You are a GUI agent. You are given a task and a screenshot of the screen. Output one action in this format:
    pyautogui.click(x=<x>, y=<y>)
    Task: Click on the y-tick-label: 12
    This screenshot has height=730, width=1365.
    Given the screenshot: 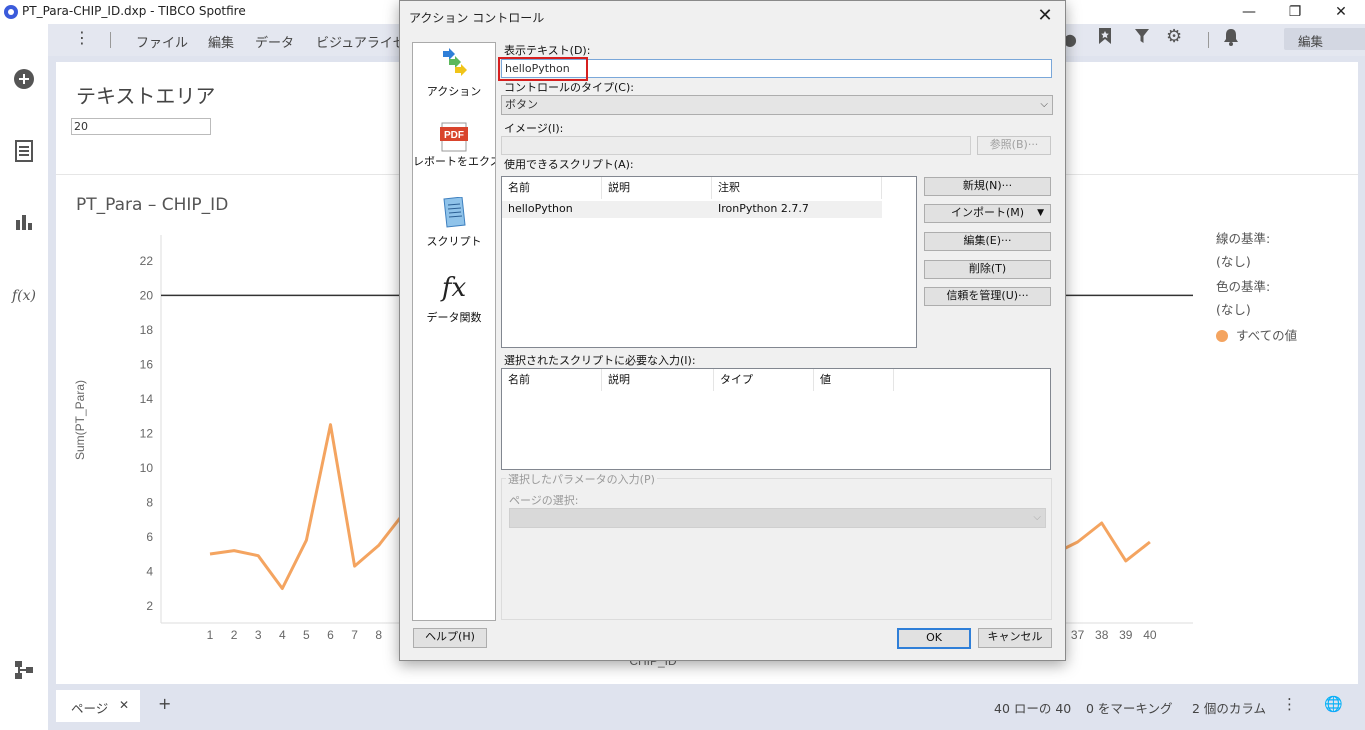 What is the action you would take?
    pyautogui.click(x=147, y=433)
    